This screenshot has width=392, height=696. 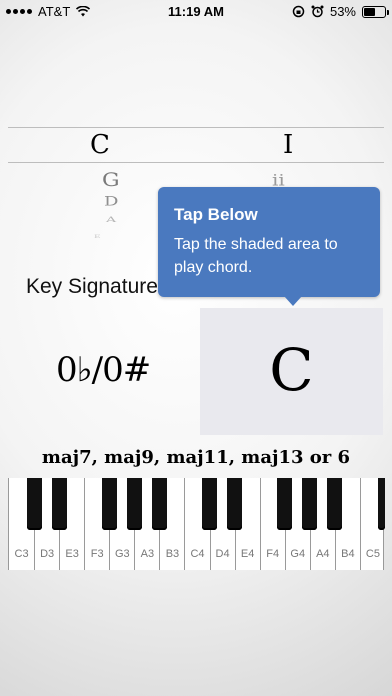 I want to click on picker-note-option: G, so click(x=111, y=180).